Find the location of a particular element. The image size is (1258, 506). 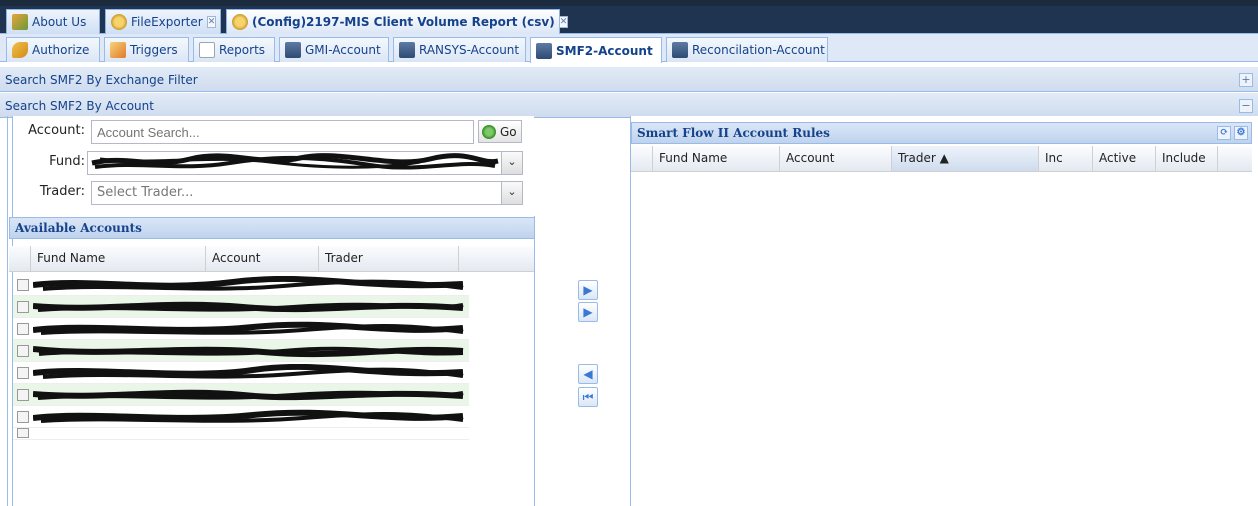

go-label: Go is located at coordinates (508, 131).